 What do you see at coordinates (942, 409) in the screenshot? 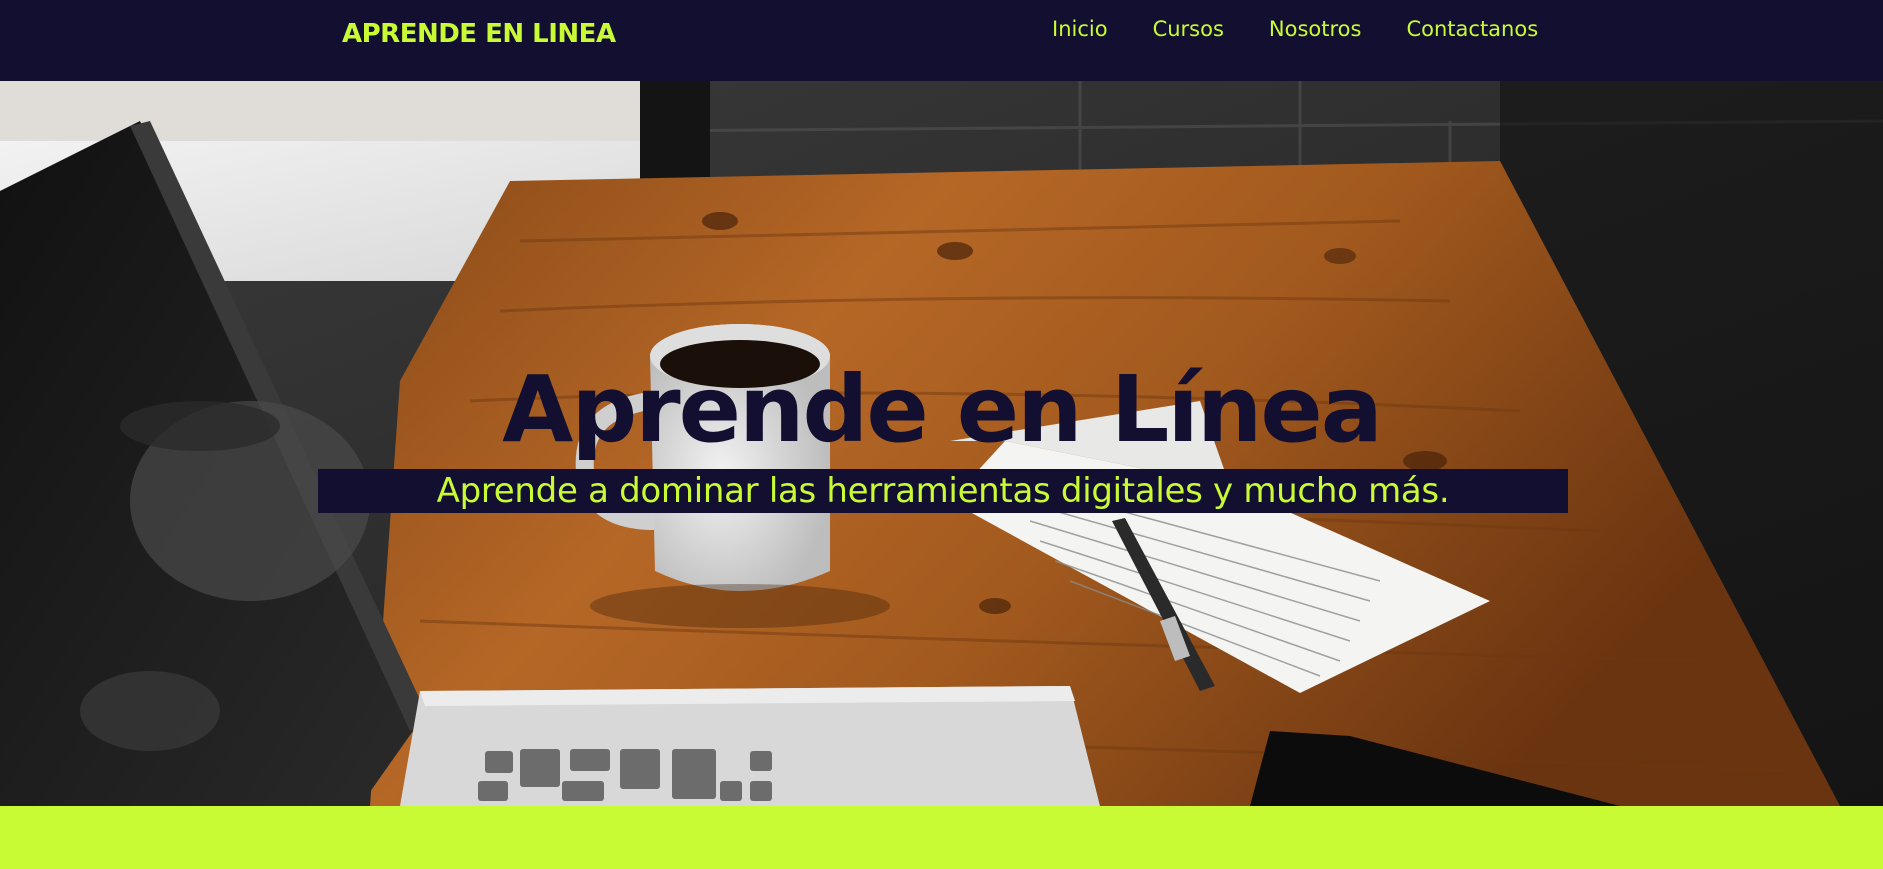
I see `hero-title: Aprende en Línea` at bounding box center [942, 409].